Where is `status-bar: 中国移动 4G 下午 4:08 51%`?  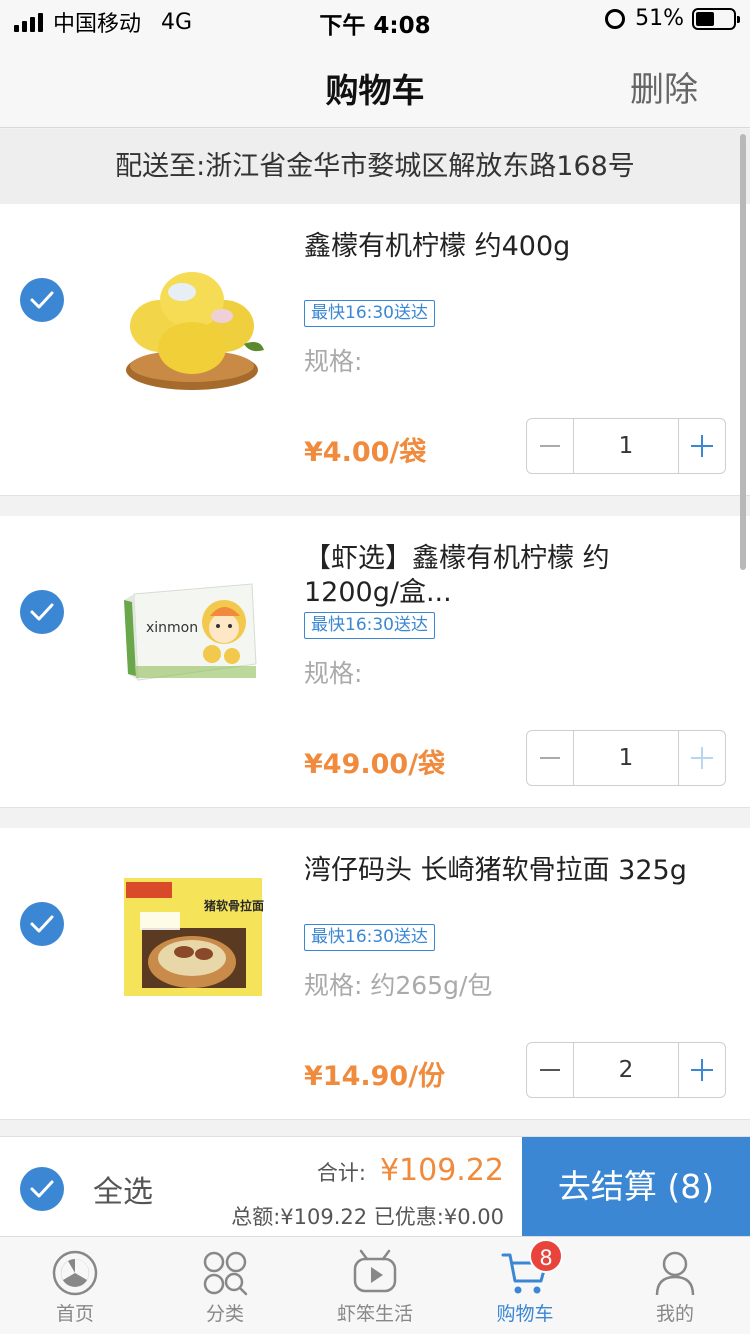 status-bar: 中国移动 4G 下午 4:08 51% is located at coordinates (375, 20).